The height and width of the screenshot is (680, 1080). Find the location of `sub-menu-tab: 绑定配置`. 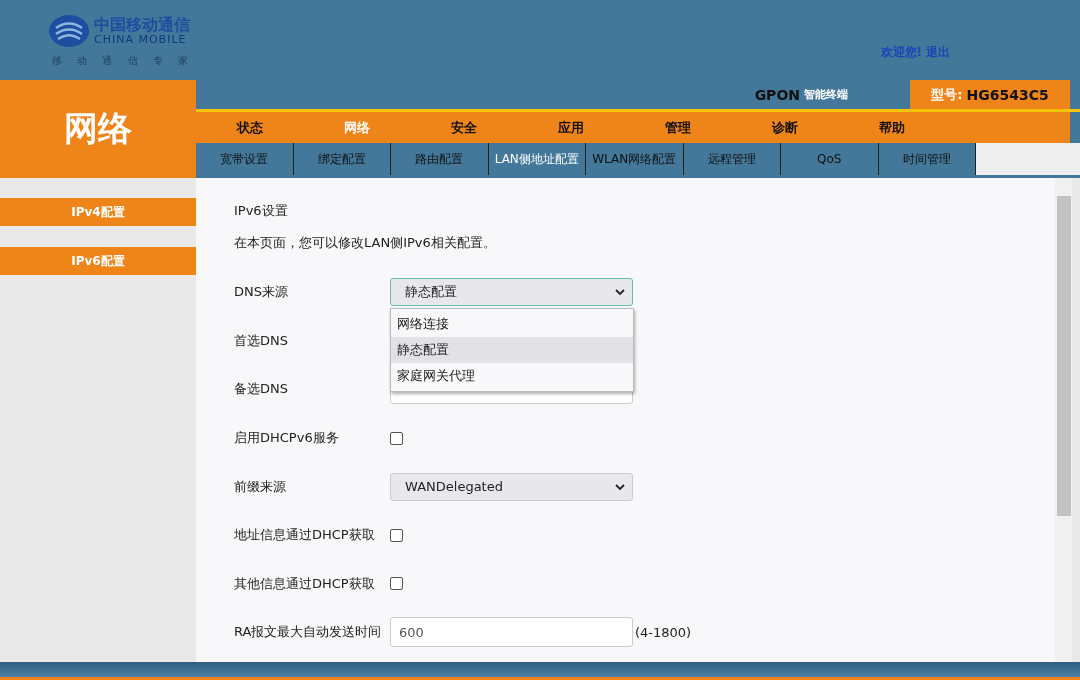

sub-menu-tab: 绑定配置 is located at coordinates (342, 159).